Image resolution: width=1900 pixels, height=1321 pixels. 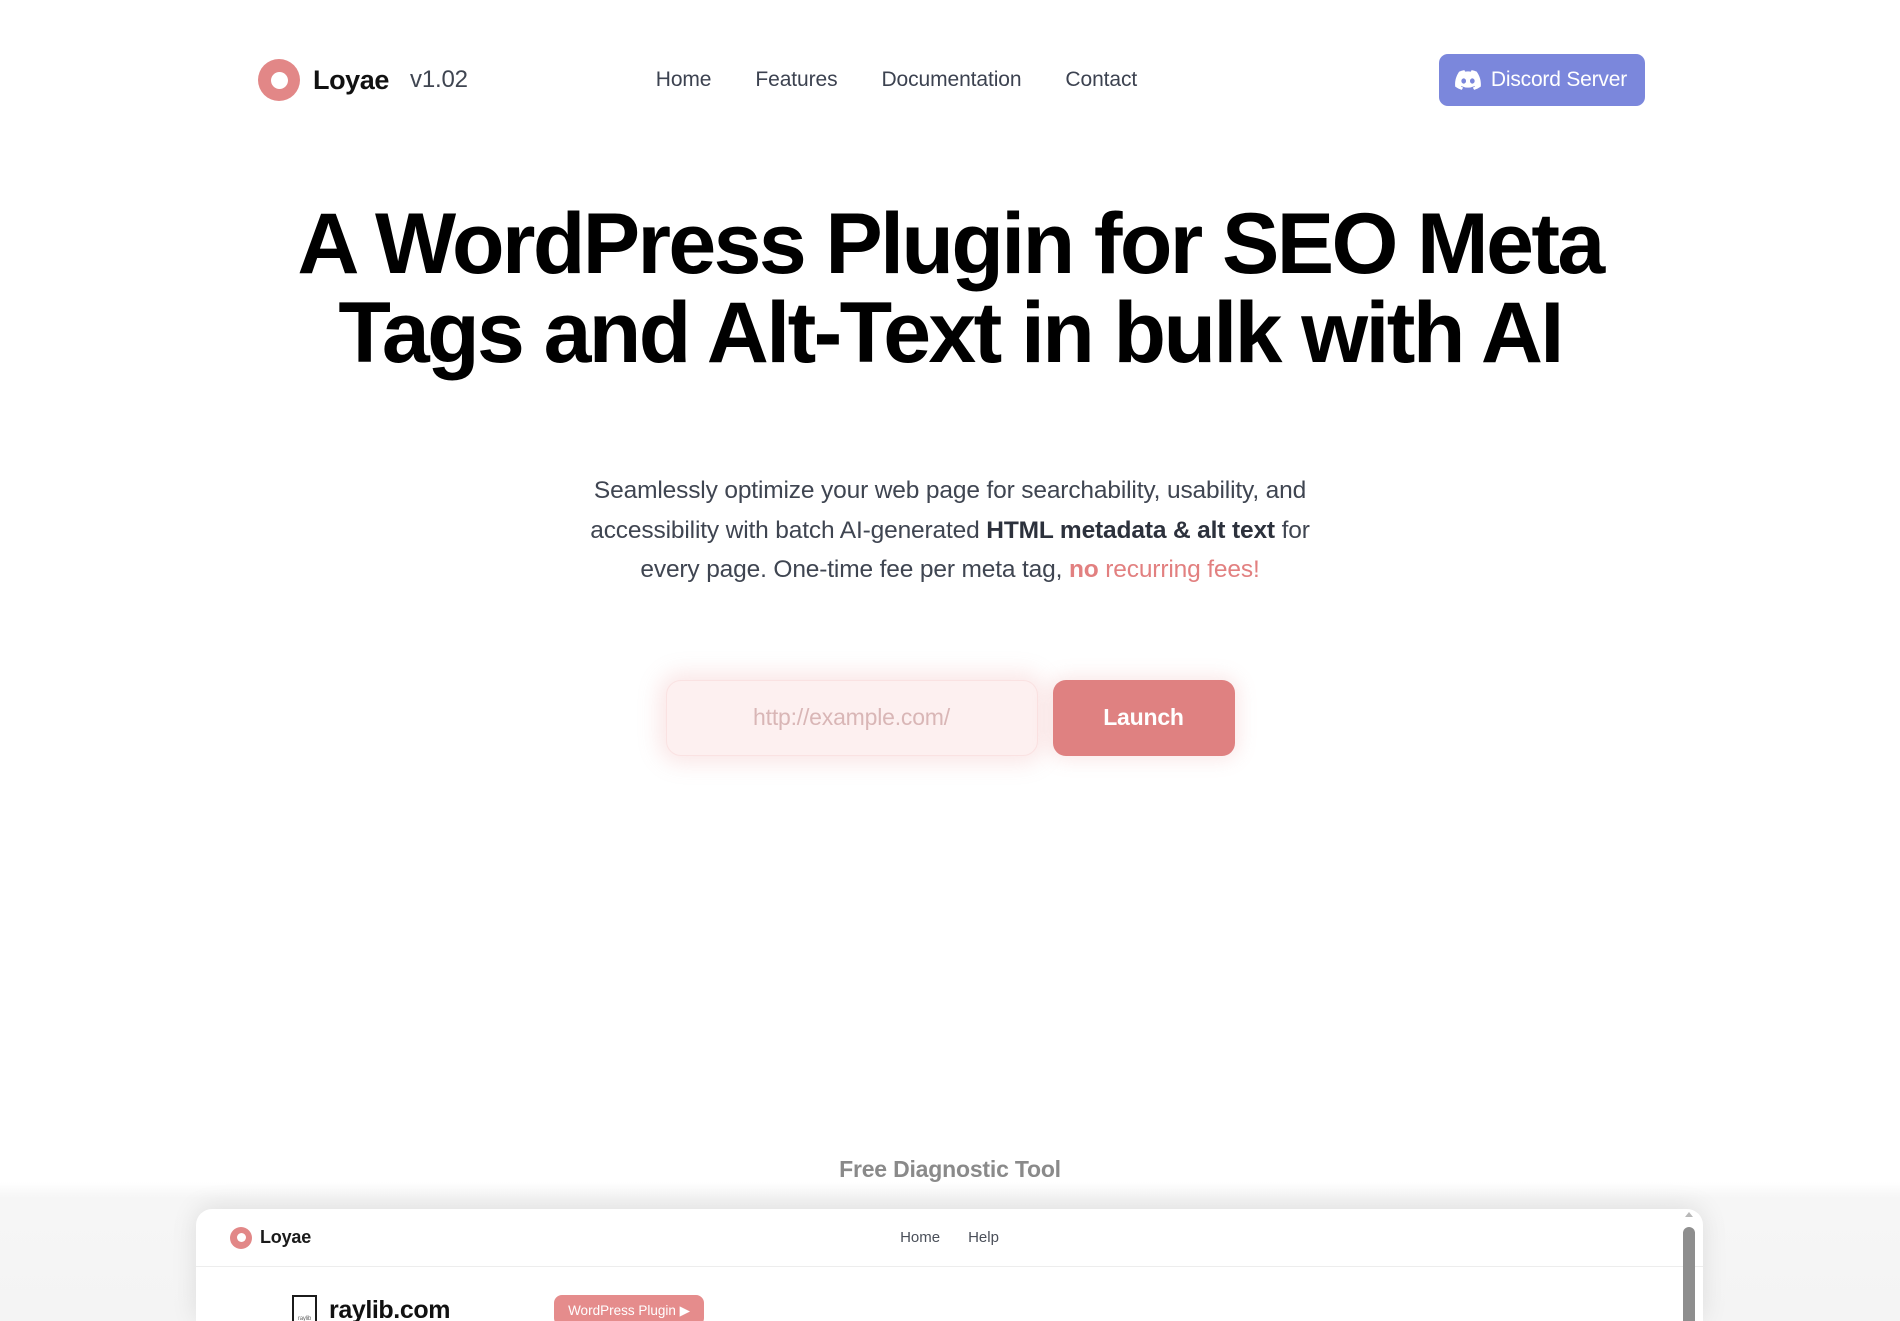 I want to click on main-nav: Home Features Documentation Contact, so click(x=896, y=80).